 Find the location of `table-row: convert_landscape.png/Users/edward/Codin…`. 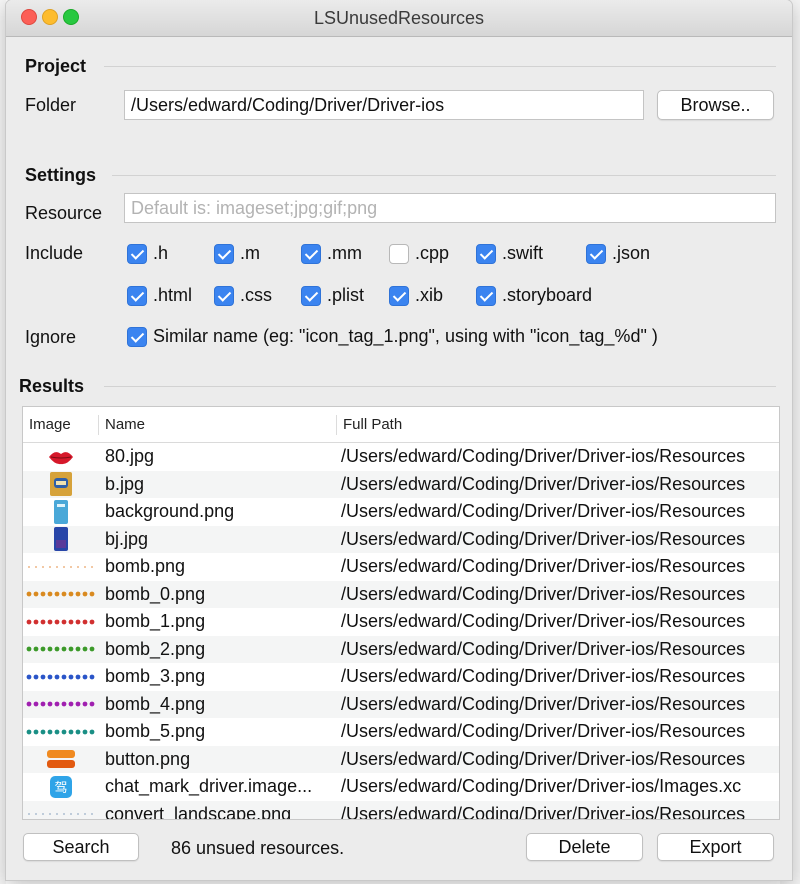

table-row: convert_landscape.png/Users/edward/Codin… is located at coordinates (401, 810).